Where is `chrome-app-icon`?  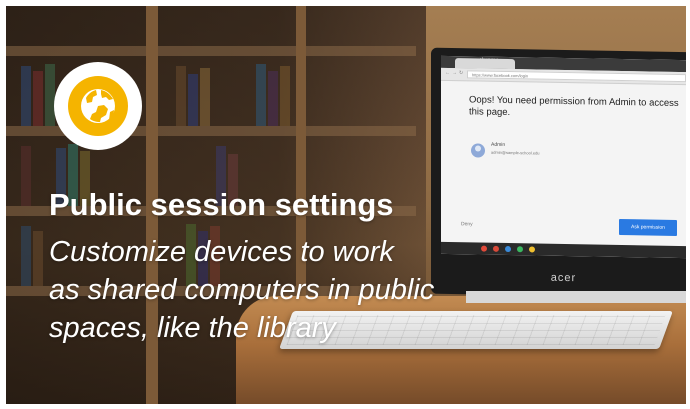
chrome-app-icon is located at coordinates (484, 248).